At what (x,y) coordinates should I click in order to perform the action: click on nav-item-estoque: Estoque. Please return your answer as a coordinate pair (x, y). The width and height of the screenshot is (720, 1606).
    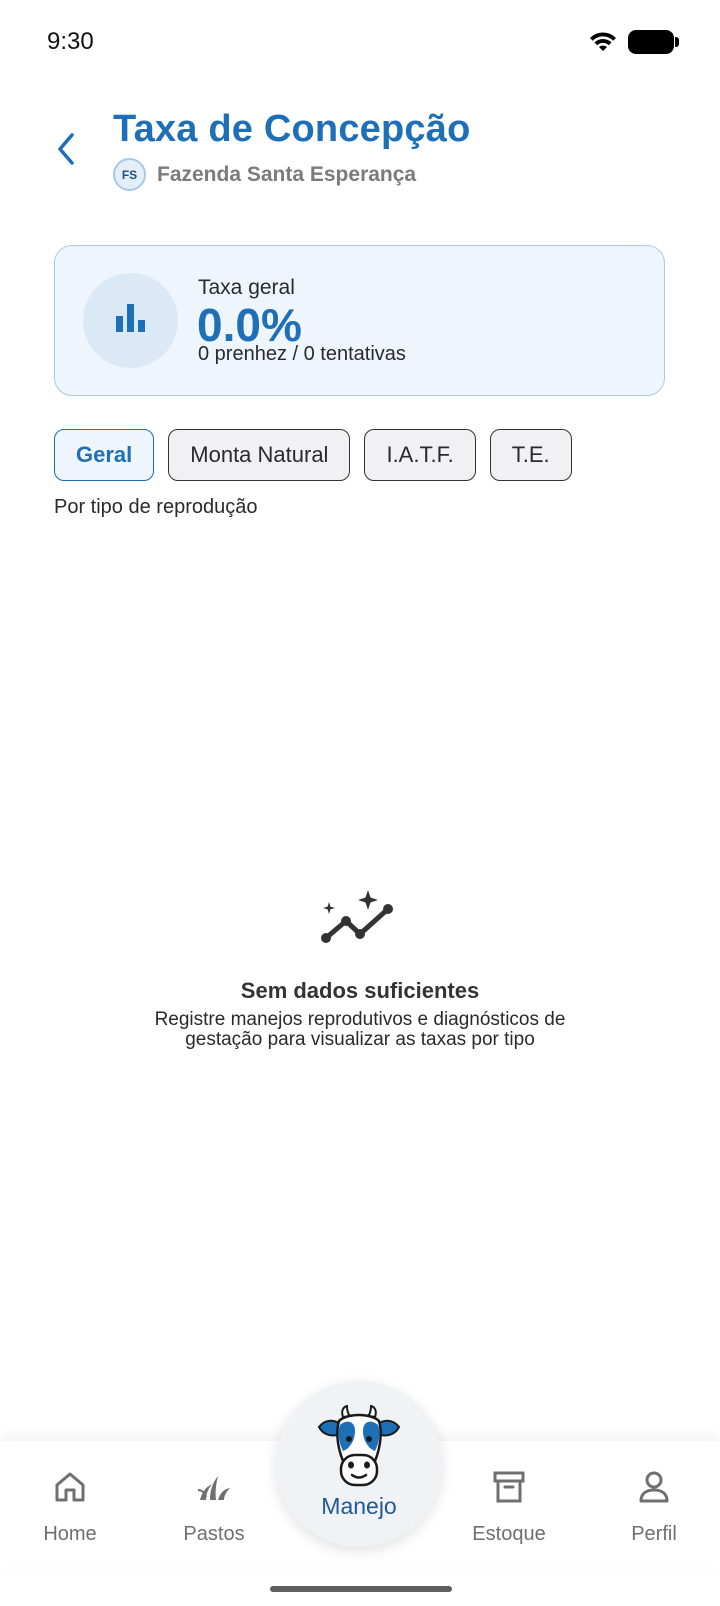
    Looking at the image, I should click on (509, 1506).